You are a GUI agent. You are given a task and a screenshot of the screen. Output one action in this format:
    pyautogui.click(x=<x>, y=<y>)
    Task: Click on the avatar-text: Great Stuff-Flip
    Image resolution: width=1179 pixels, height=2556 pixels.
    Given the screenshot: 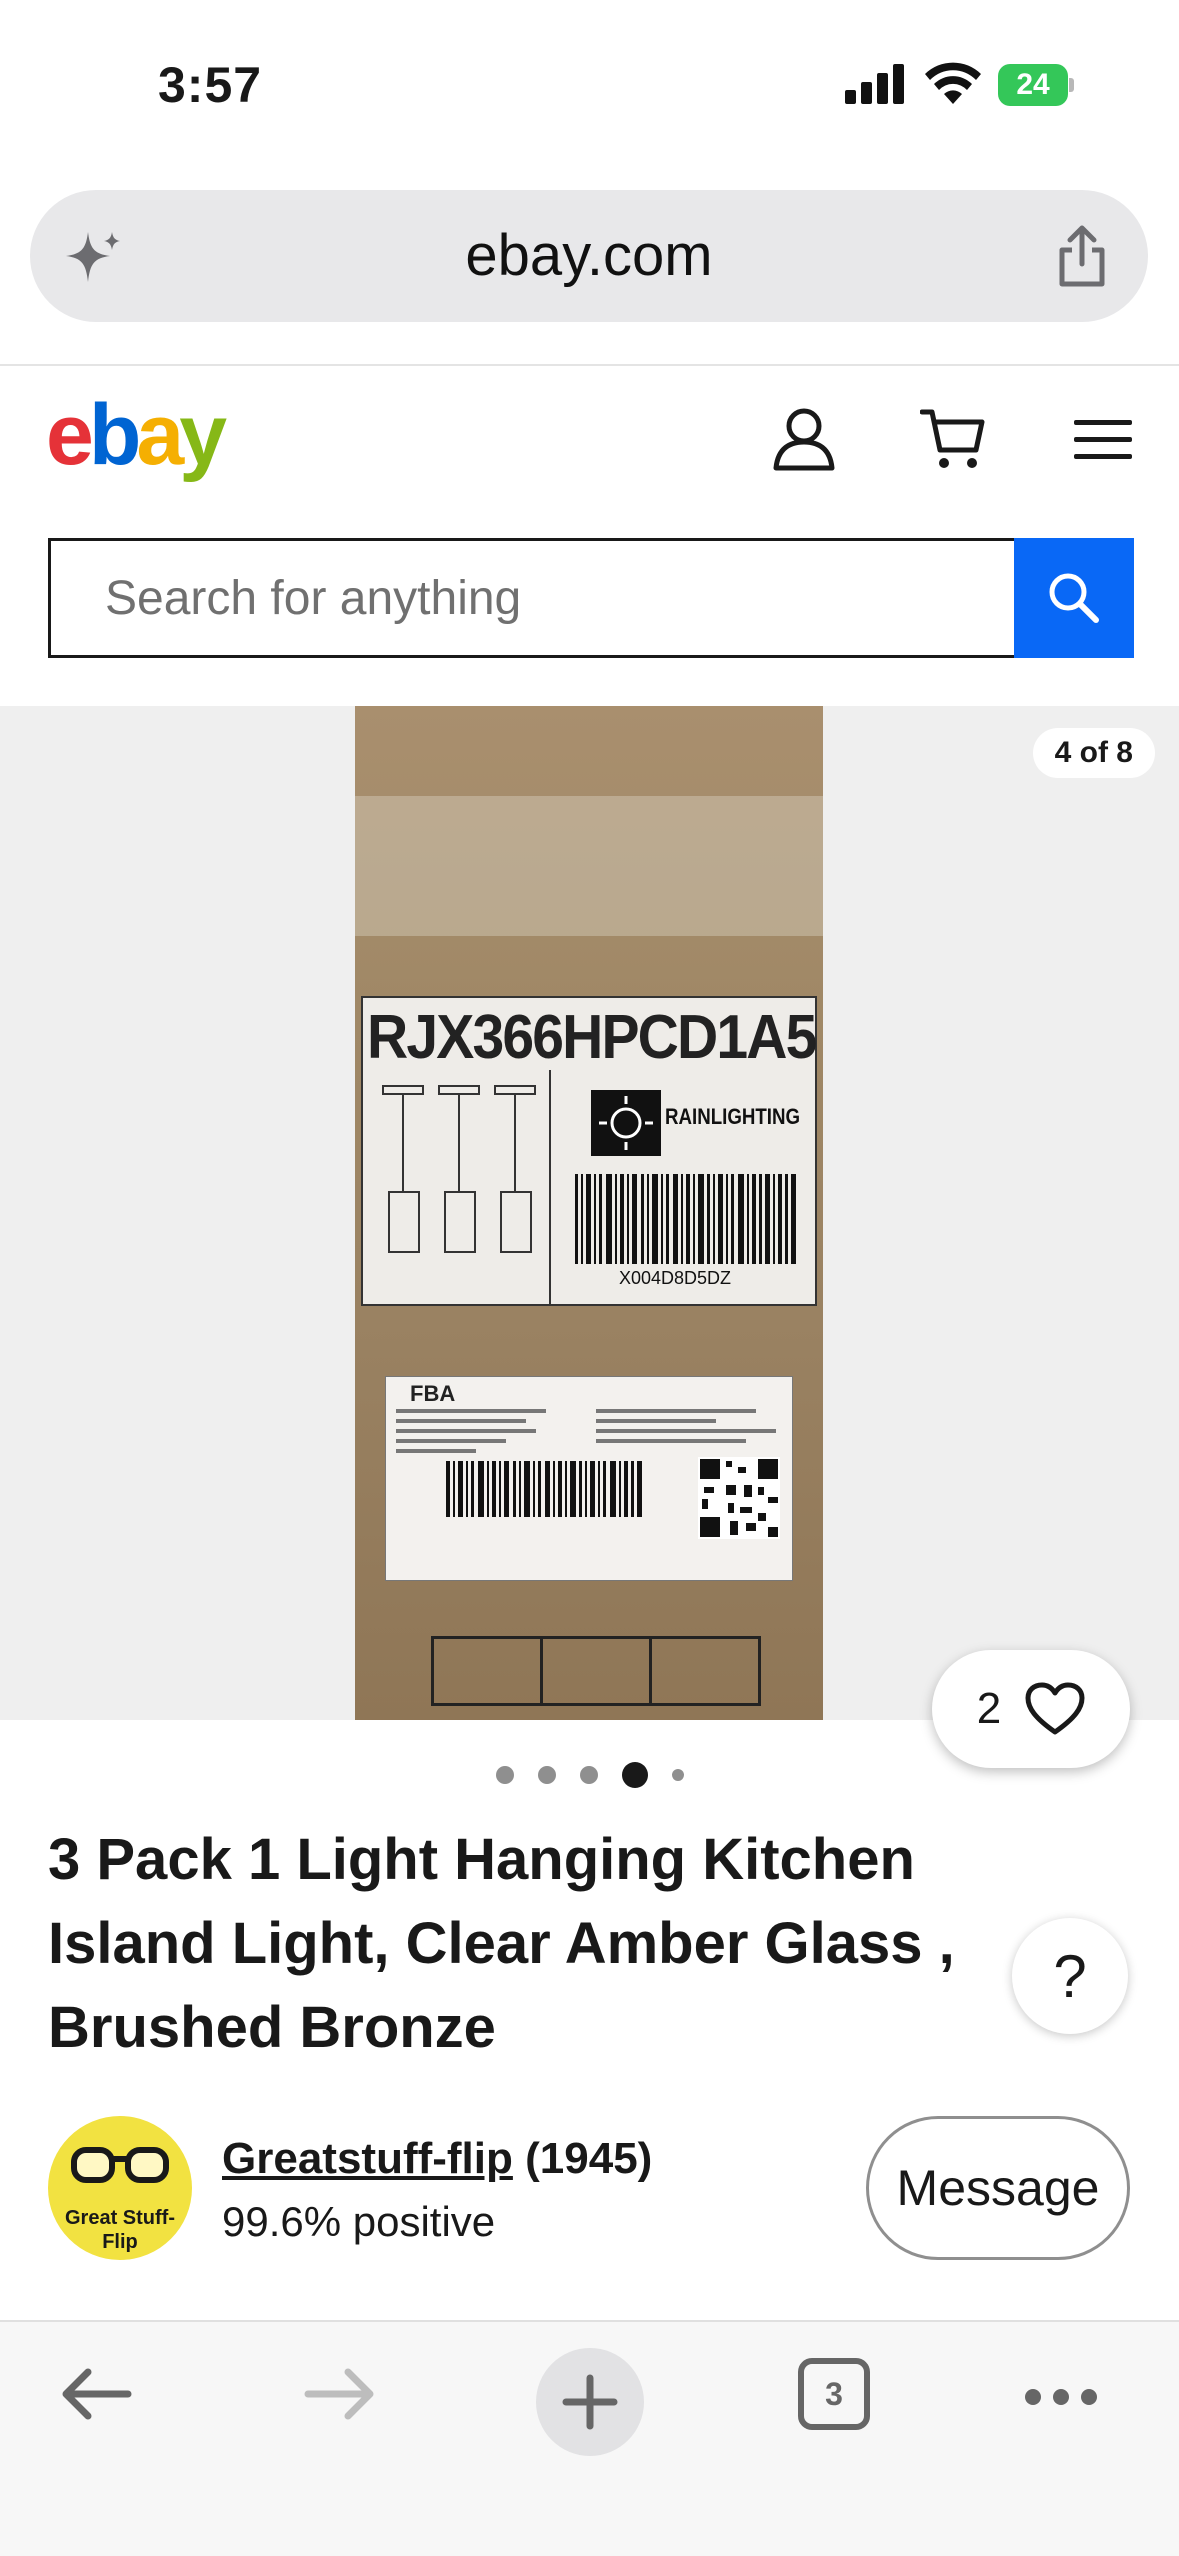 What is the action you would take?
    pyautogui.click(x=120, y=2230)
    